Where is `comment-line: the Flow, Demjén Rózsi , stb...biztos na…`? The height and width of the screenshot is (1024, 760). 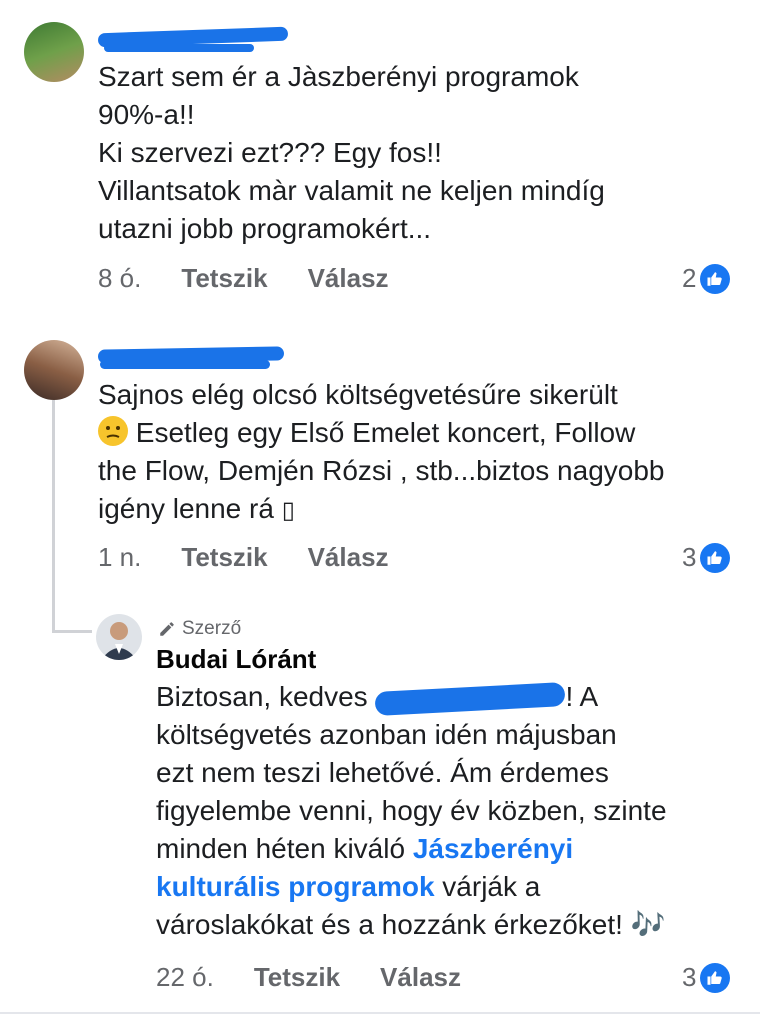
comment-line: the Flow, Demjén Rózsi , stb...biztos na… is located at coordinates (381, 470).